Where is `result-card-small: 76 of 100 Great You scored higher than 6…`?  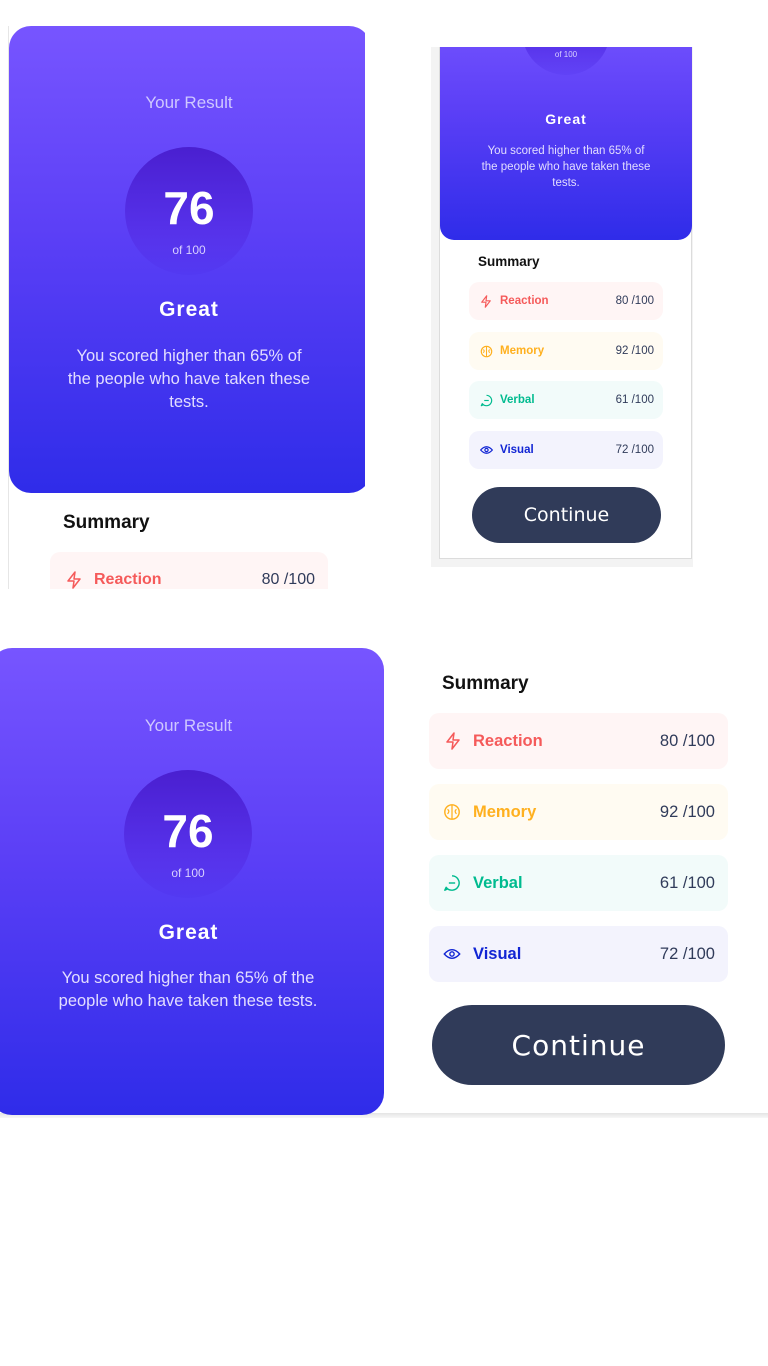
result-card-small: 76 of 100 Great You scored higher than 6… is located at coordinates (566, 143).